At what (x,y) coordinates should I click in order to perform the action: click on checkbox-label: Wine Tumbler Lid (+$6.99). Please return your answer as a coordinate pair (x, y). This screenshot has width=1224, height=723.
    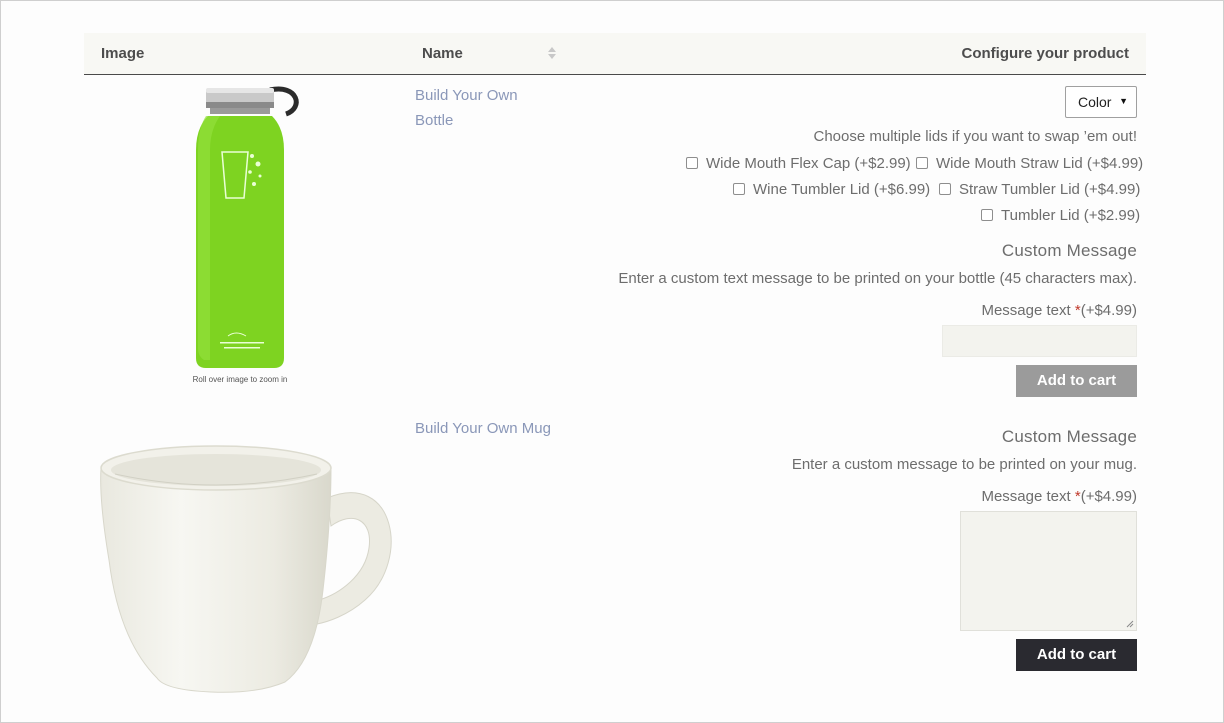
    Looking at the image, I should click on (842, 189).